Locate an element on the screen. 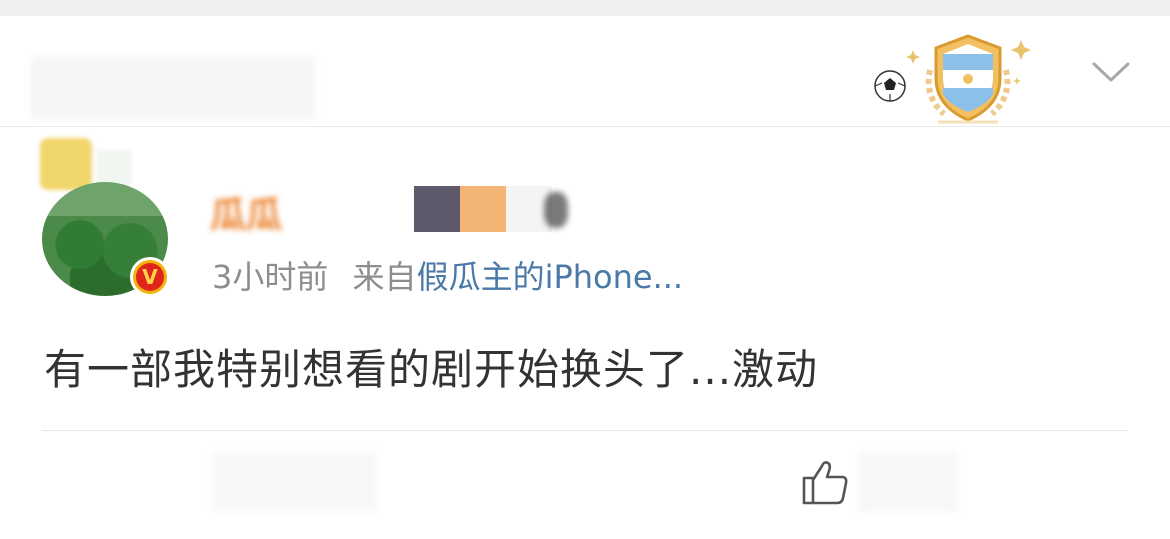 This screenshot has height=539, width=1170. redacted-title is located at coordinates (172, 88).